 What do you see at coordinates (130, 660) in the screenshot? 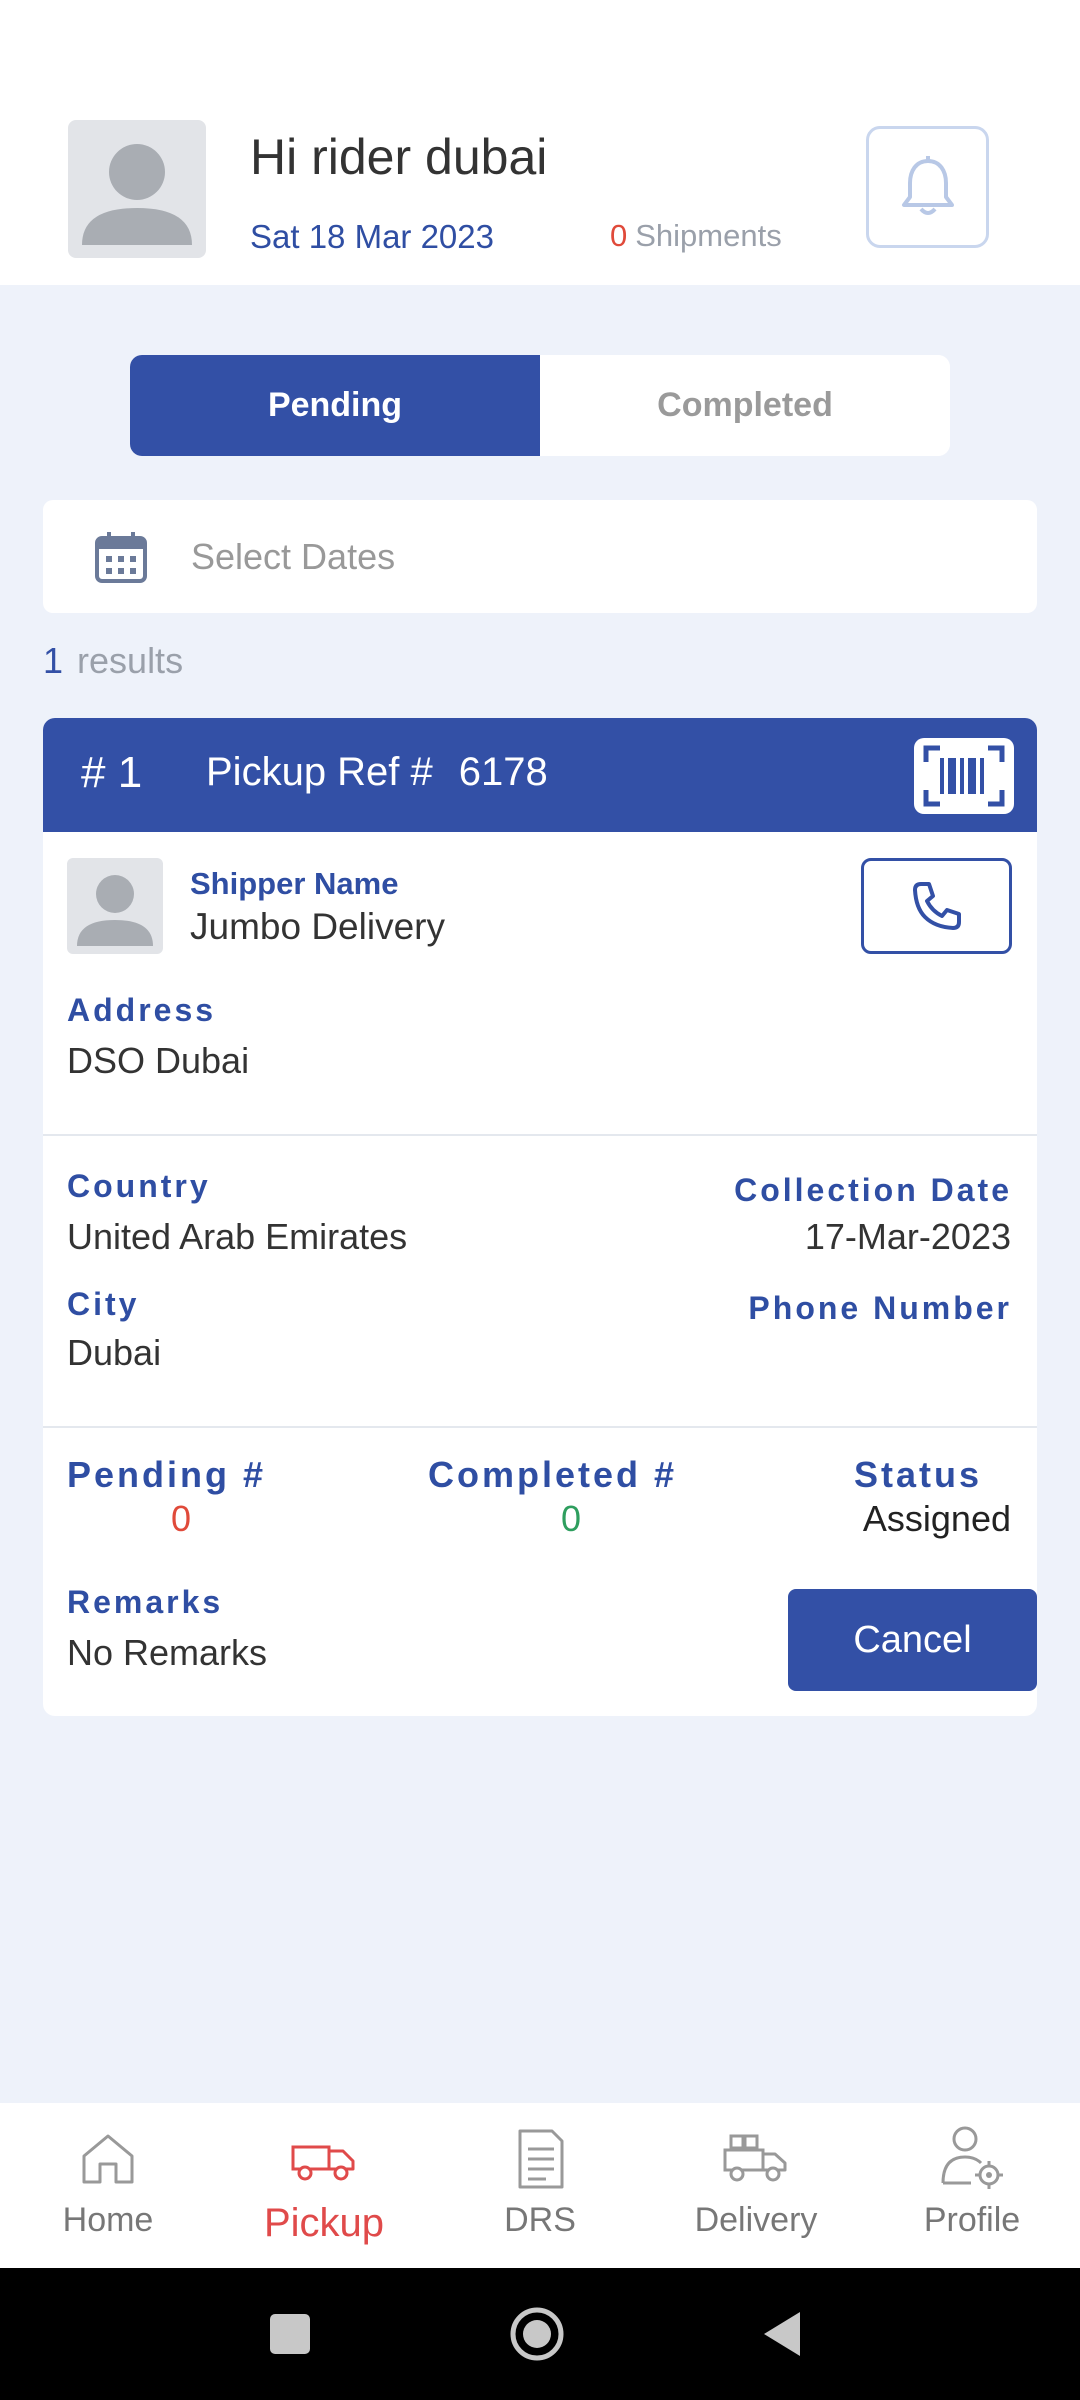
I see `results-label: results` at bounding box center [130, 660].